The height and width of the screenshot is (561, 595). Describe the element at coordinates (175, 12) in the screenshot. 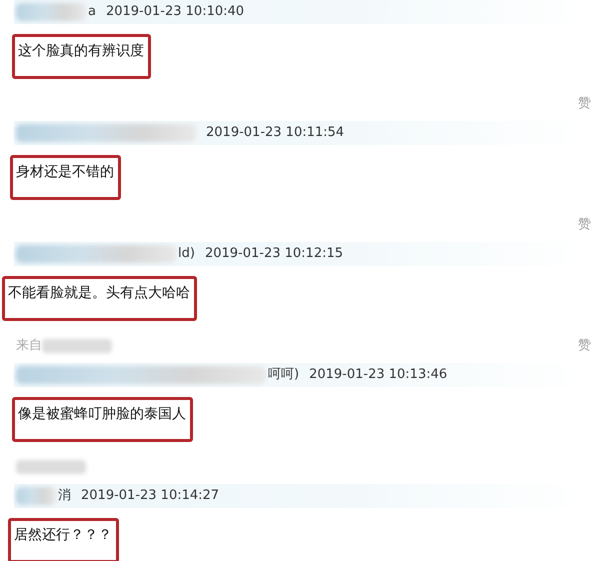

I see `comment-time: 2019-01-23 10:10:40` at that location.